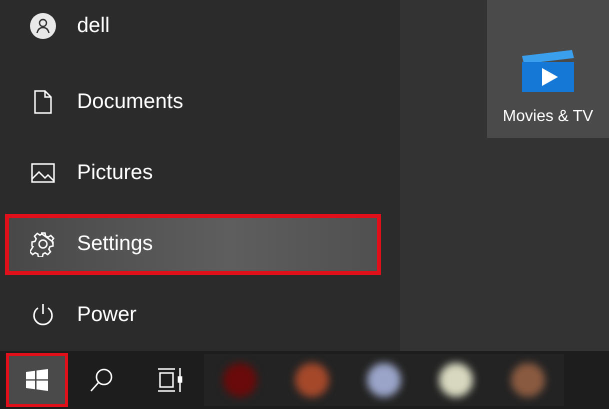 The width and height of the screenshot is (609, 409). I want to click on menu-item: Documents, so click(193, 101).